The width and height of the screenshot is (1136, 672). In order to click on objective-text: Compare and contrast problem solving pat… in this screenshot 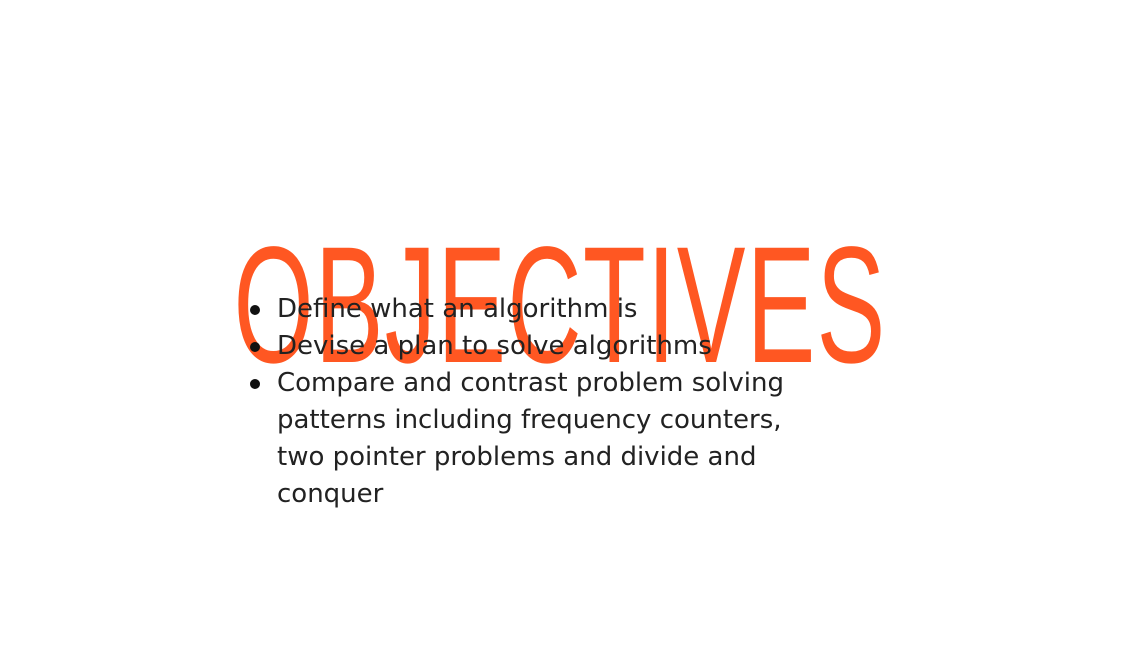, I will do `click(530, 438)`.